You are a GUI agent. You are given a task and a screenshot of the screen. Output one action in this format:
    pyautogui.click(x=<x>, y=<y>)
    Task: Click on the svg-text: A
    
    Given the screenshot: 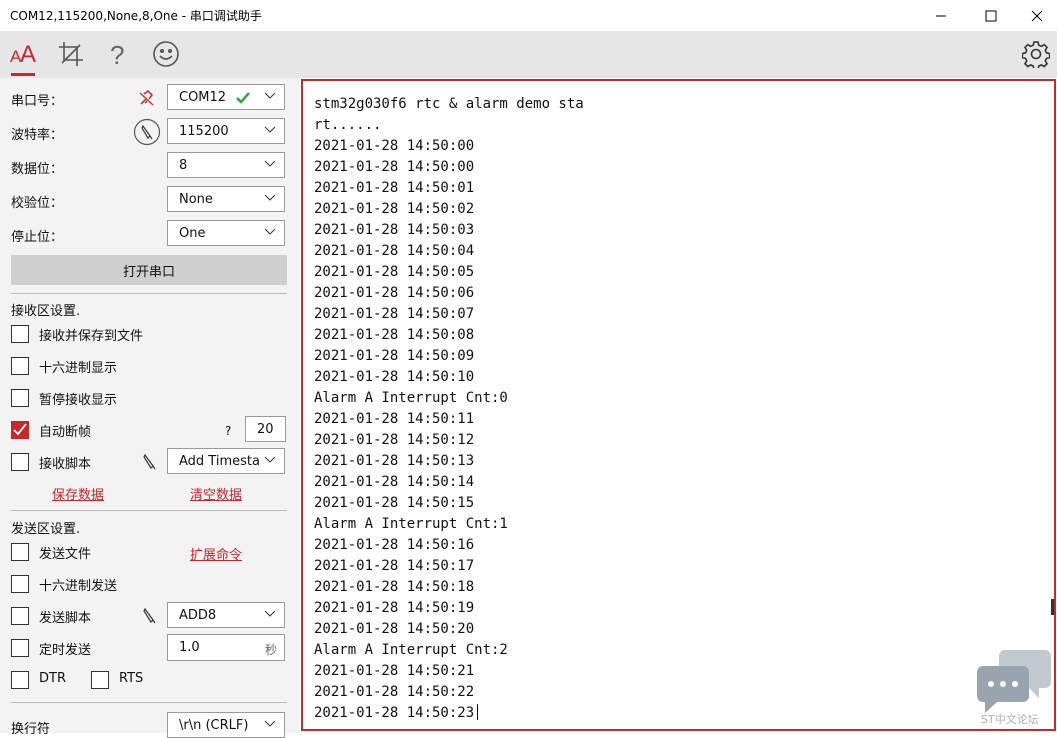 What is the action you would take?
    pyautogui.click(x=28, y=54)
    